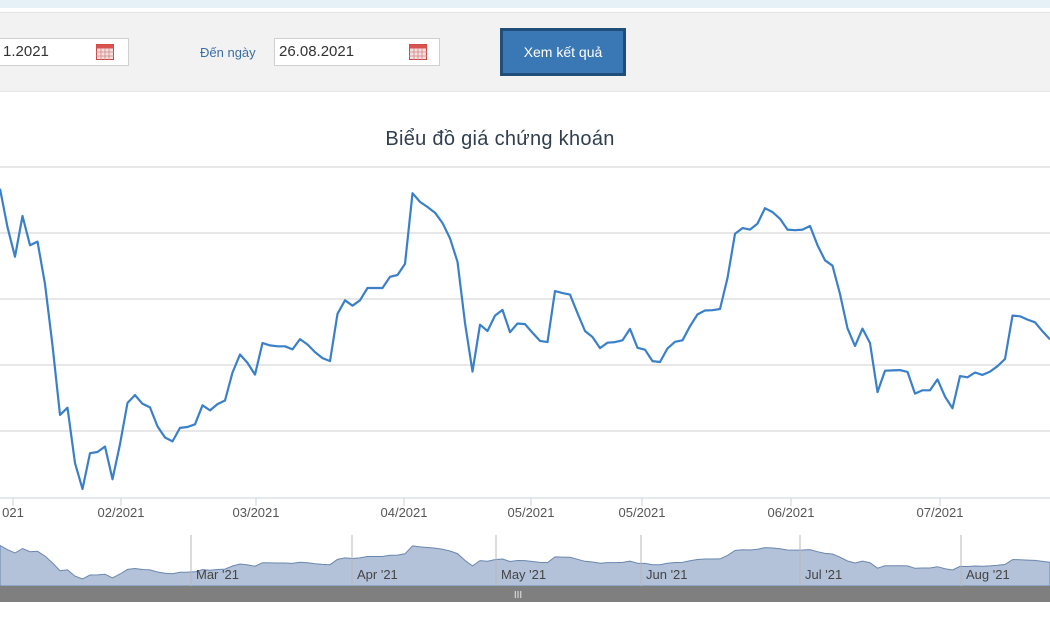  What do you see at coordinates (518, 595) in the screenshot?
I see `scrollbar-grip-icon: III` at bounding box center [518, 595].